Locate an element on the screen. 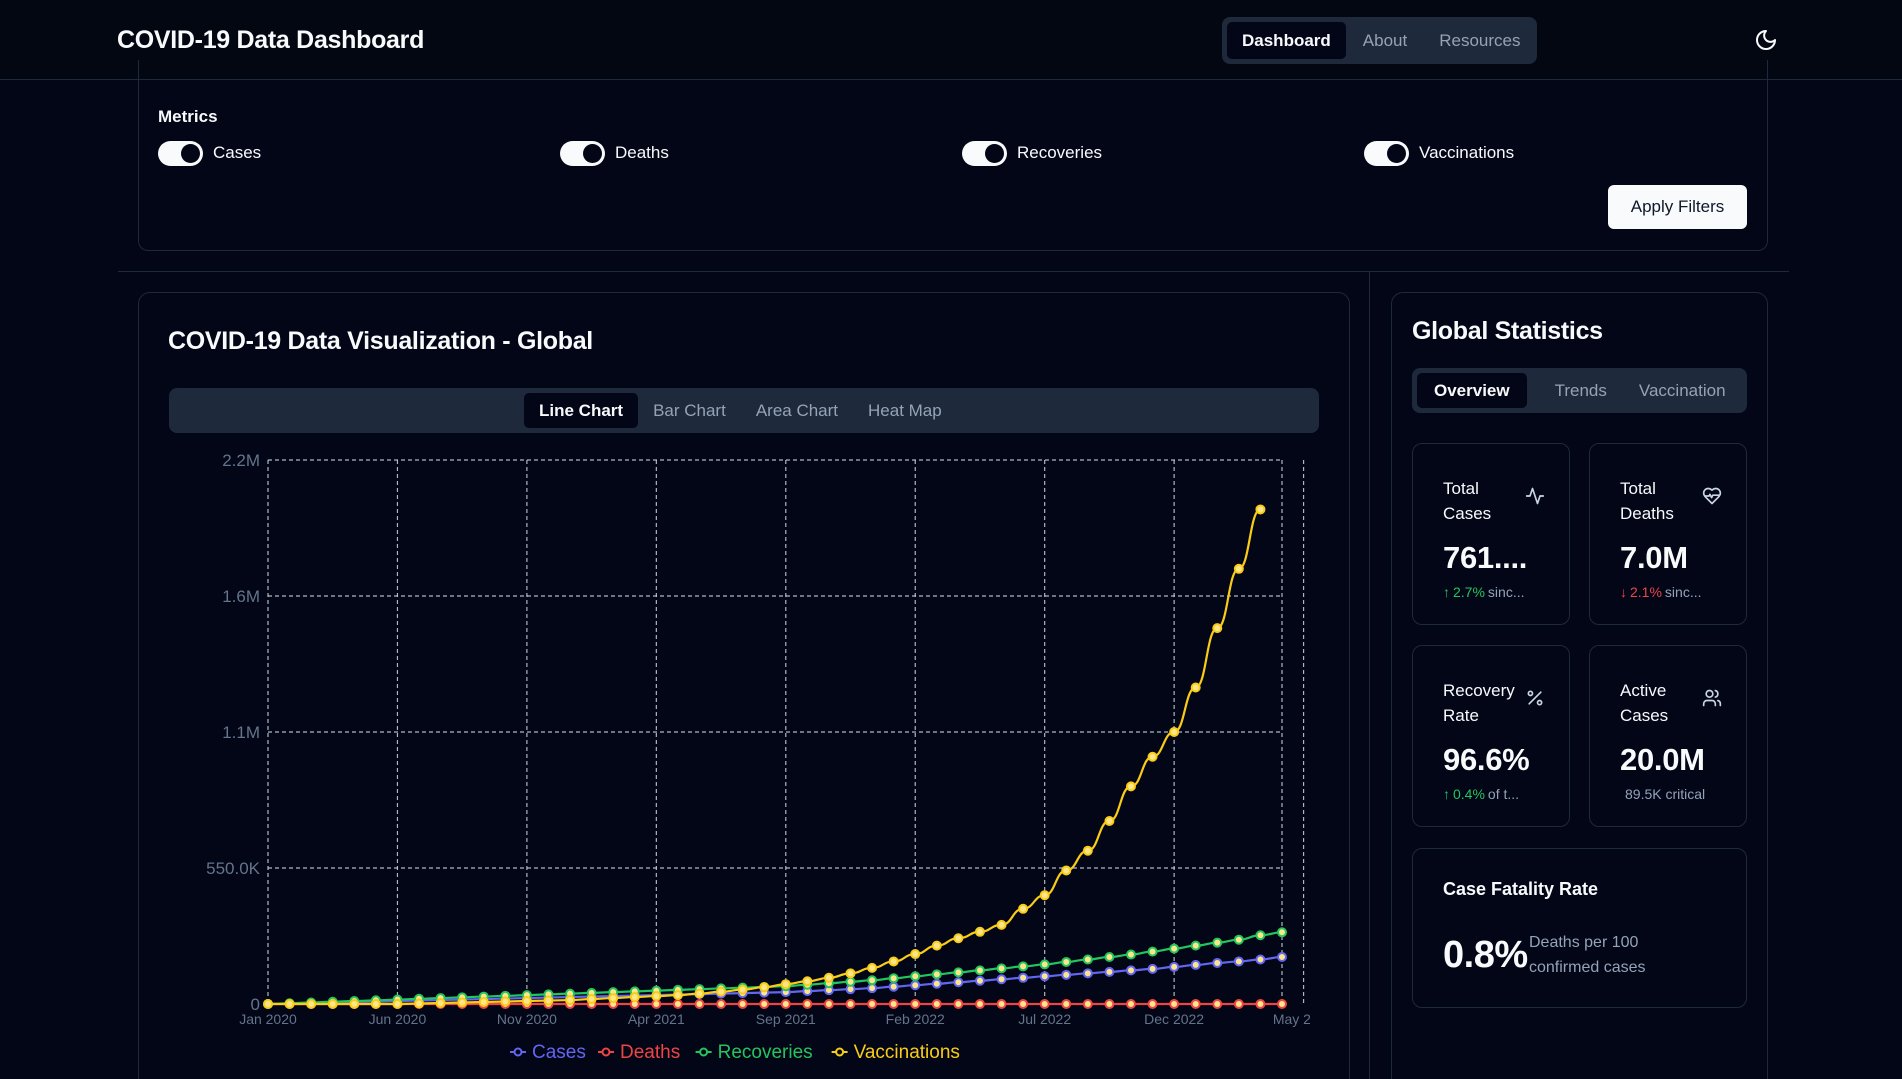 The height and width of the screenshot is (1079, 1902). tab-overview: Overview is located at coordinates (1472, 390).